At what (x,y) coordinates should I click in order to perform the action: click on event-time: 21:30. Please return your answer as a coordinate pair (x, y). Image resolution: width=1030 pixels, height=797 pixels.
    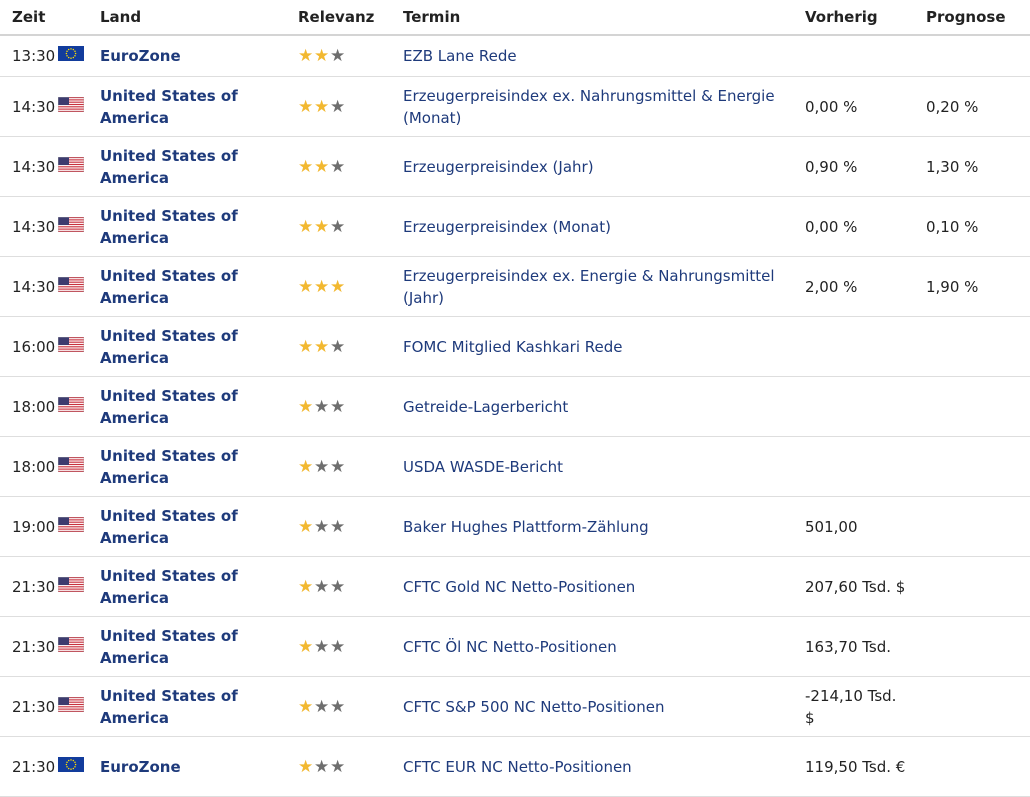
    Looking at the image, I should click on (29, 586).